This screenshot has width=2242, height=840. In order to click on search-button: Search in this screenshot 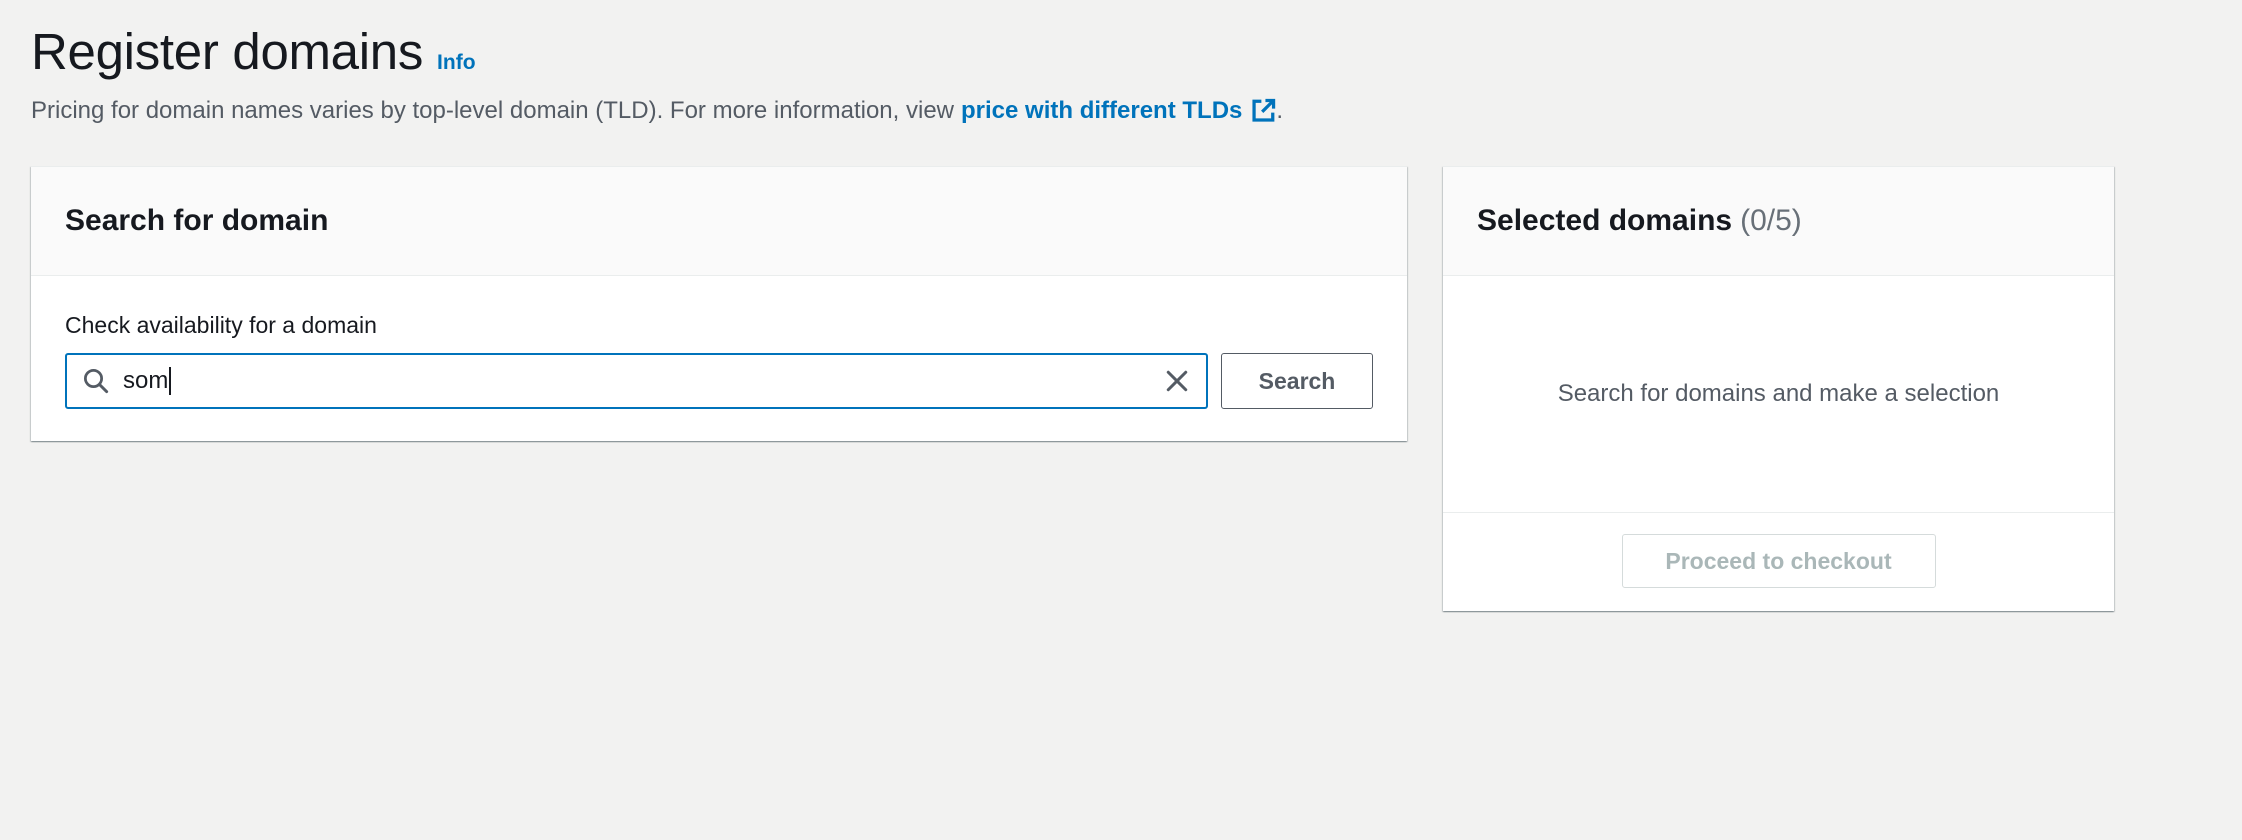, I will do `click(1297, 381)`.